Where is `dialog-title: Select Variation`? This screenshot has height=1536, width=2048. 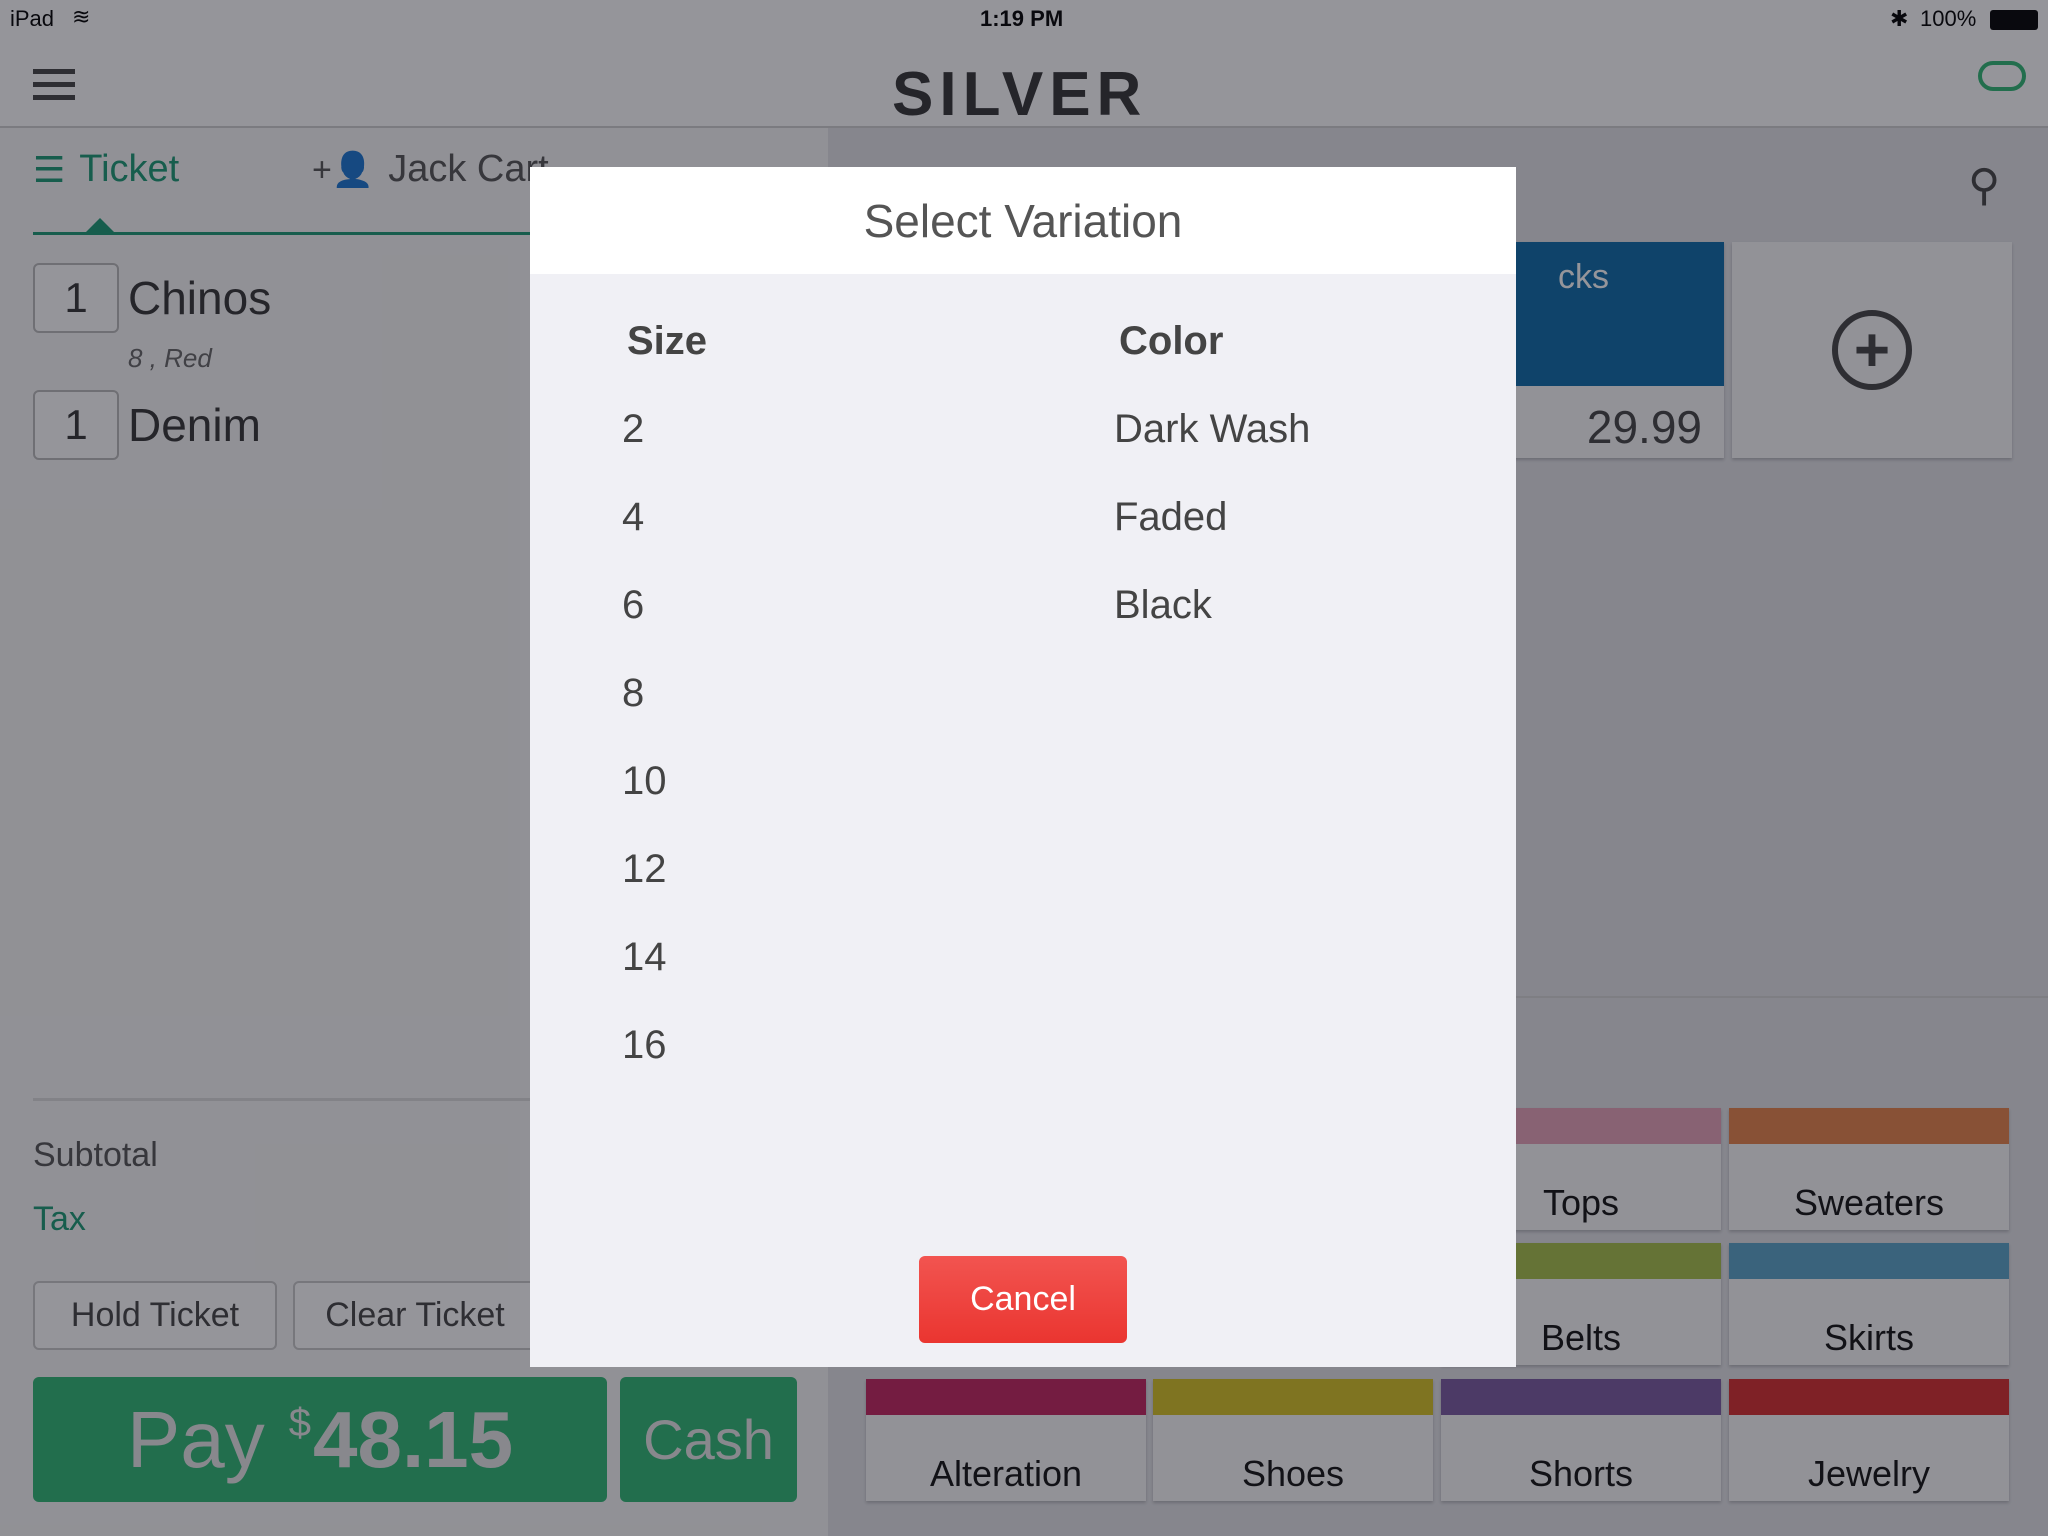 dialog-title: Select Variation is located at coordinates (1023, 220).